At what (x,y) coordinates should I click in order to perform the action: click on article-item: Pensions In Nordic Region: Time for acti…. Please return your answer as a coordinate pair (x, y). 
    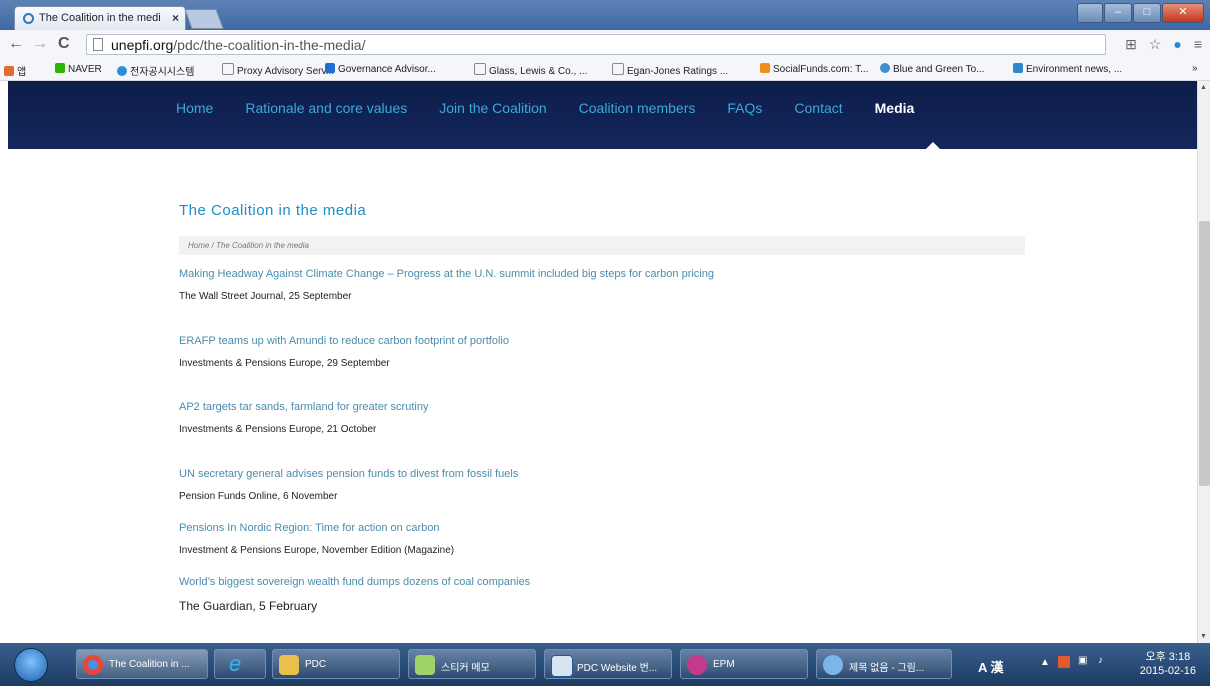
    Looking at the image, I should click on (316, 539).